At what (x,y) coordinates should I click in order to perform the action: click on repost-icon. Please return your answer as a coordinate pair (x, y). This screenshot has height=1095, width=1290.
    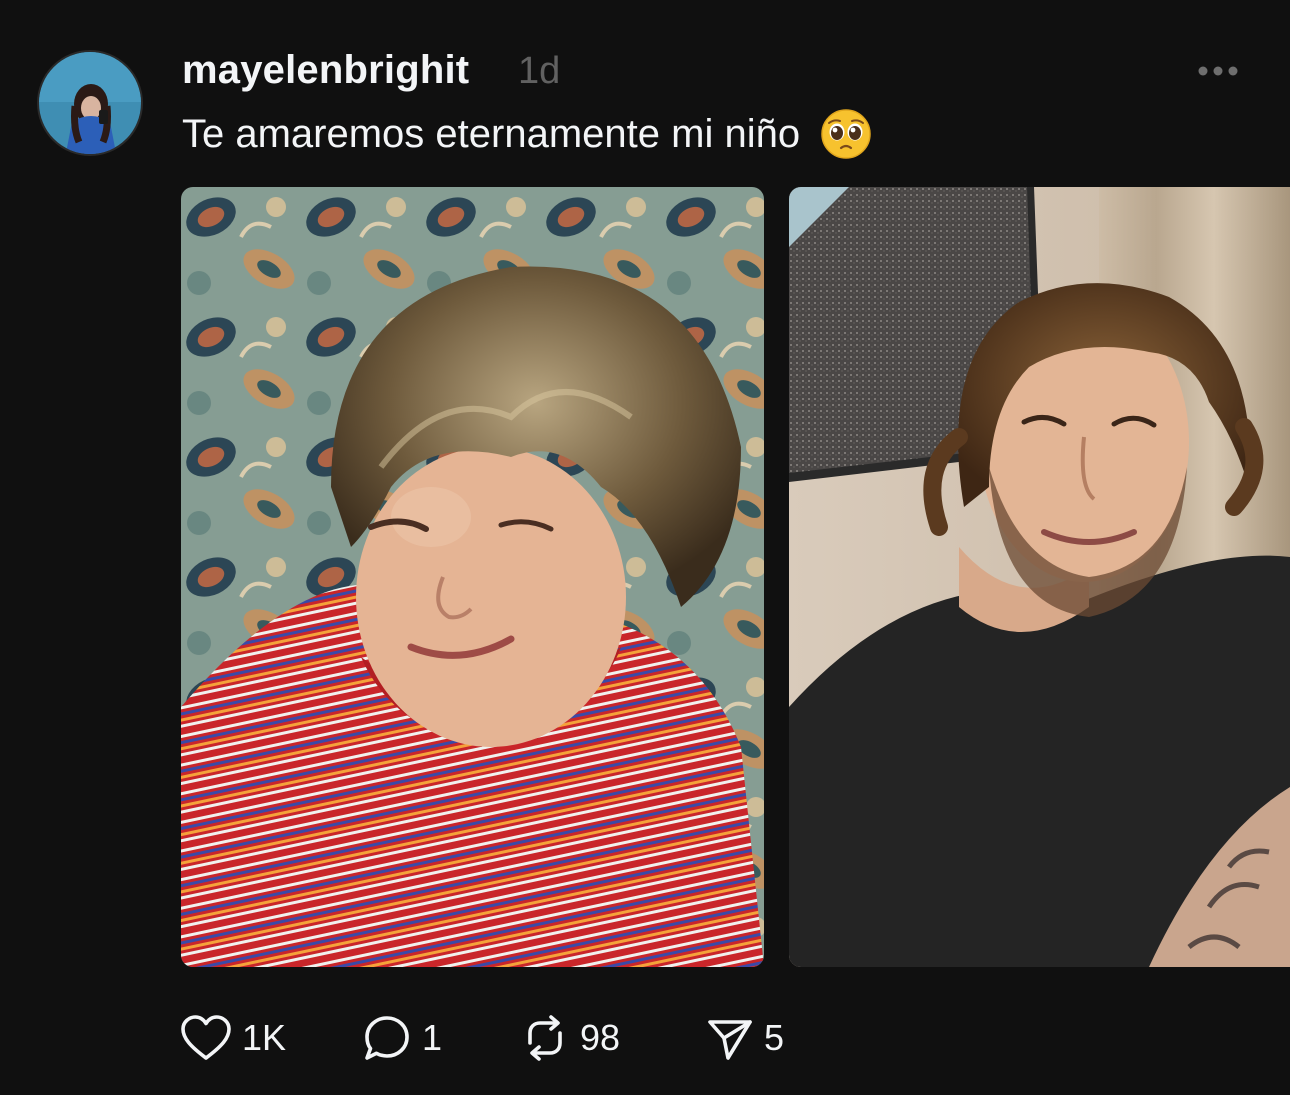
    Looking at the image, I should click on (545, 1038).